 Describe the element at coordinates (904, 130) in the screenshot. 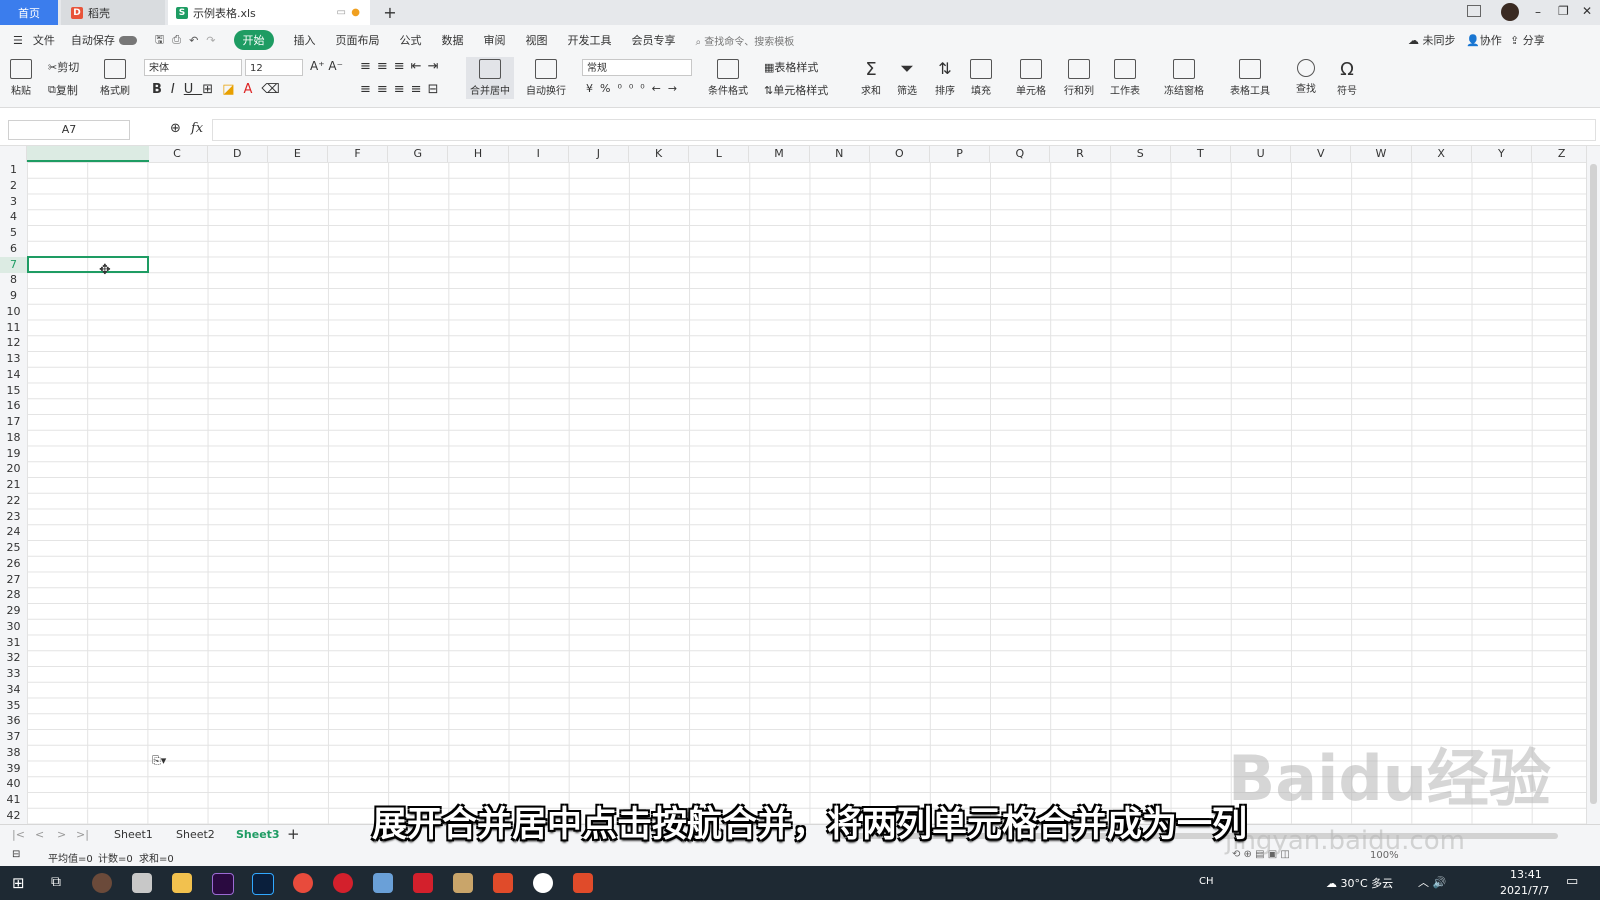

I see `formula-input` at that location.